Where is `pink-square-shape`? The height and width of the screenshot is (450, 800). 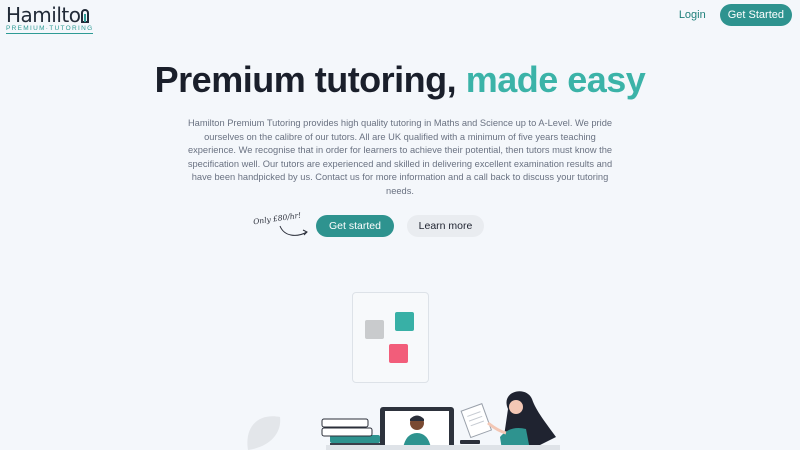
pink-square-shape is located at coordinates (398, 353).